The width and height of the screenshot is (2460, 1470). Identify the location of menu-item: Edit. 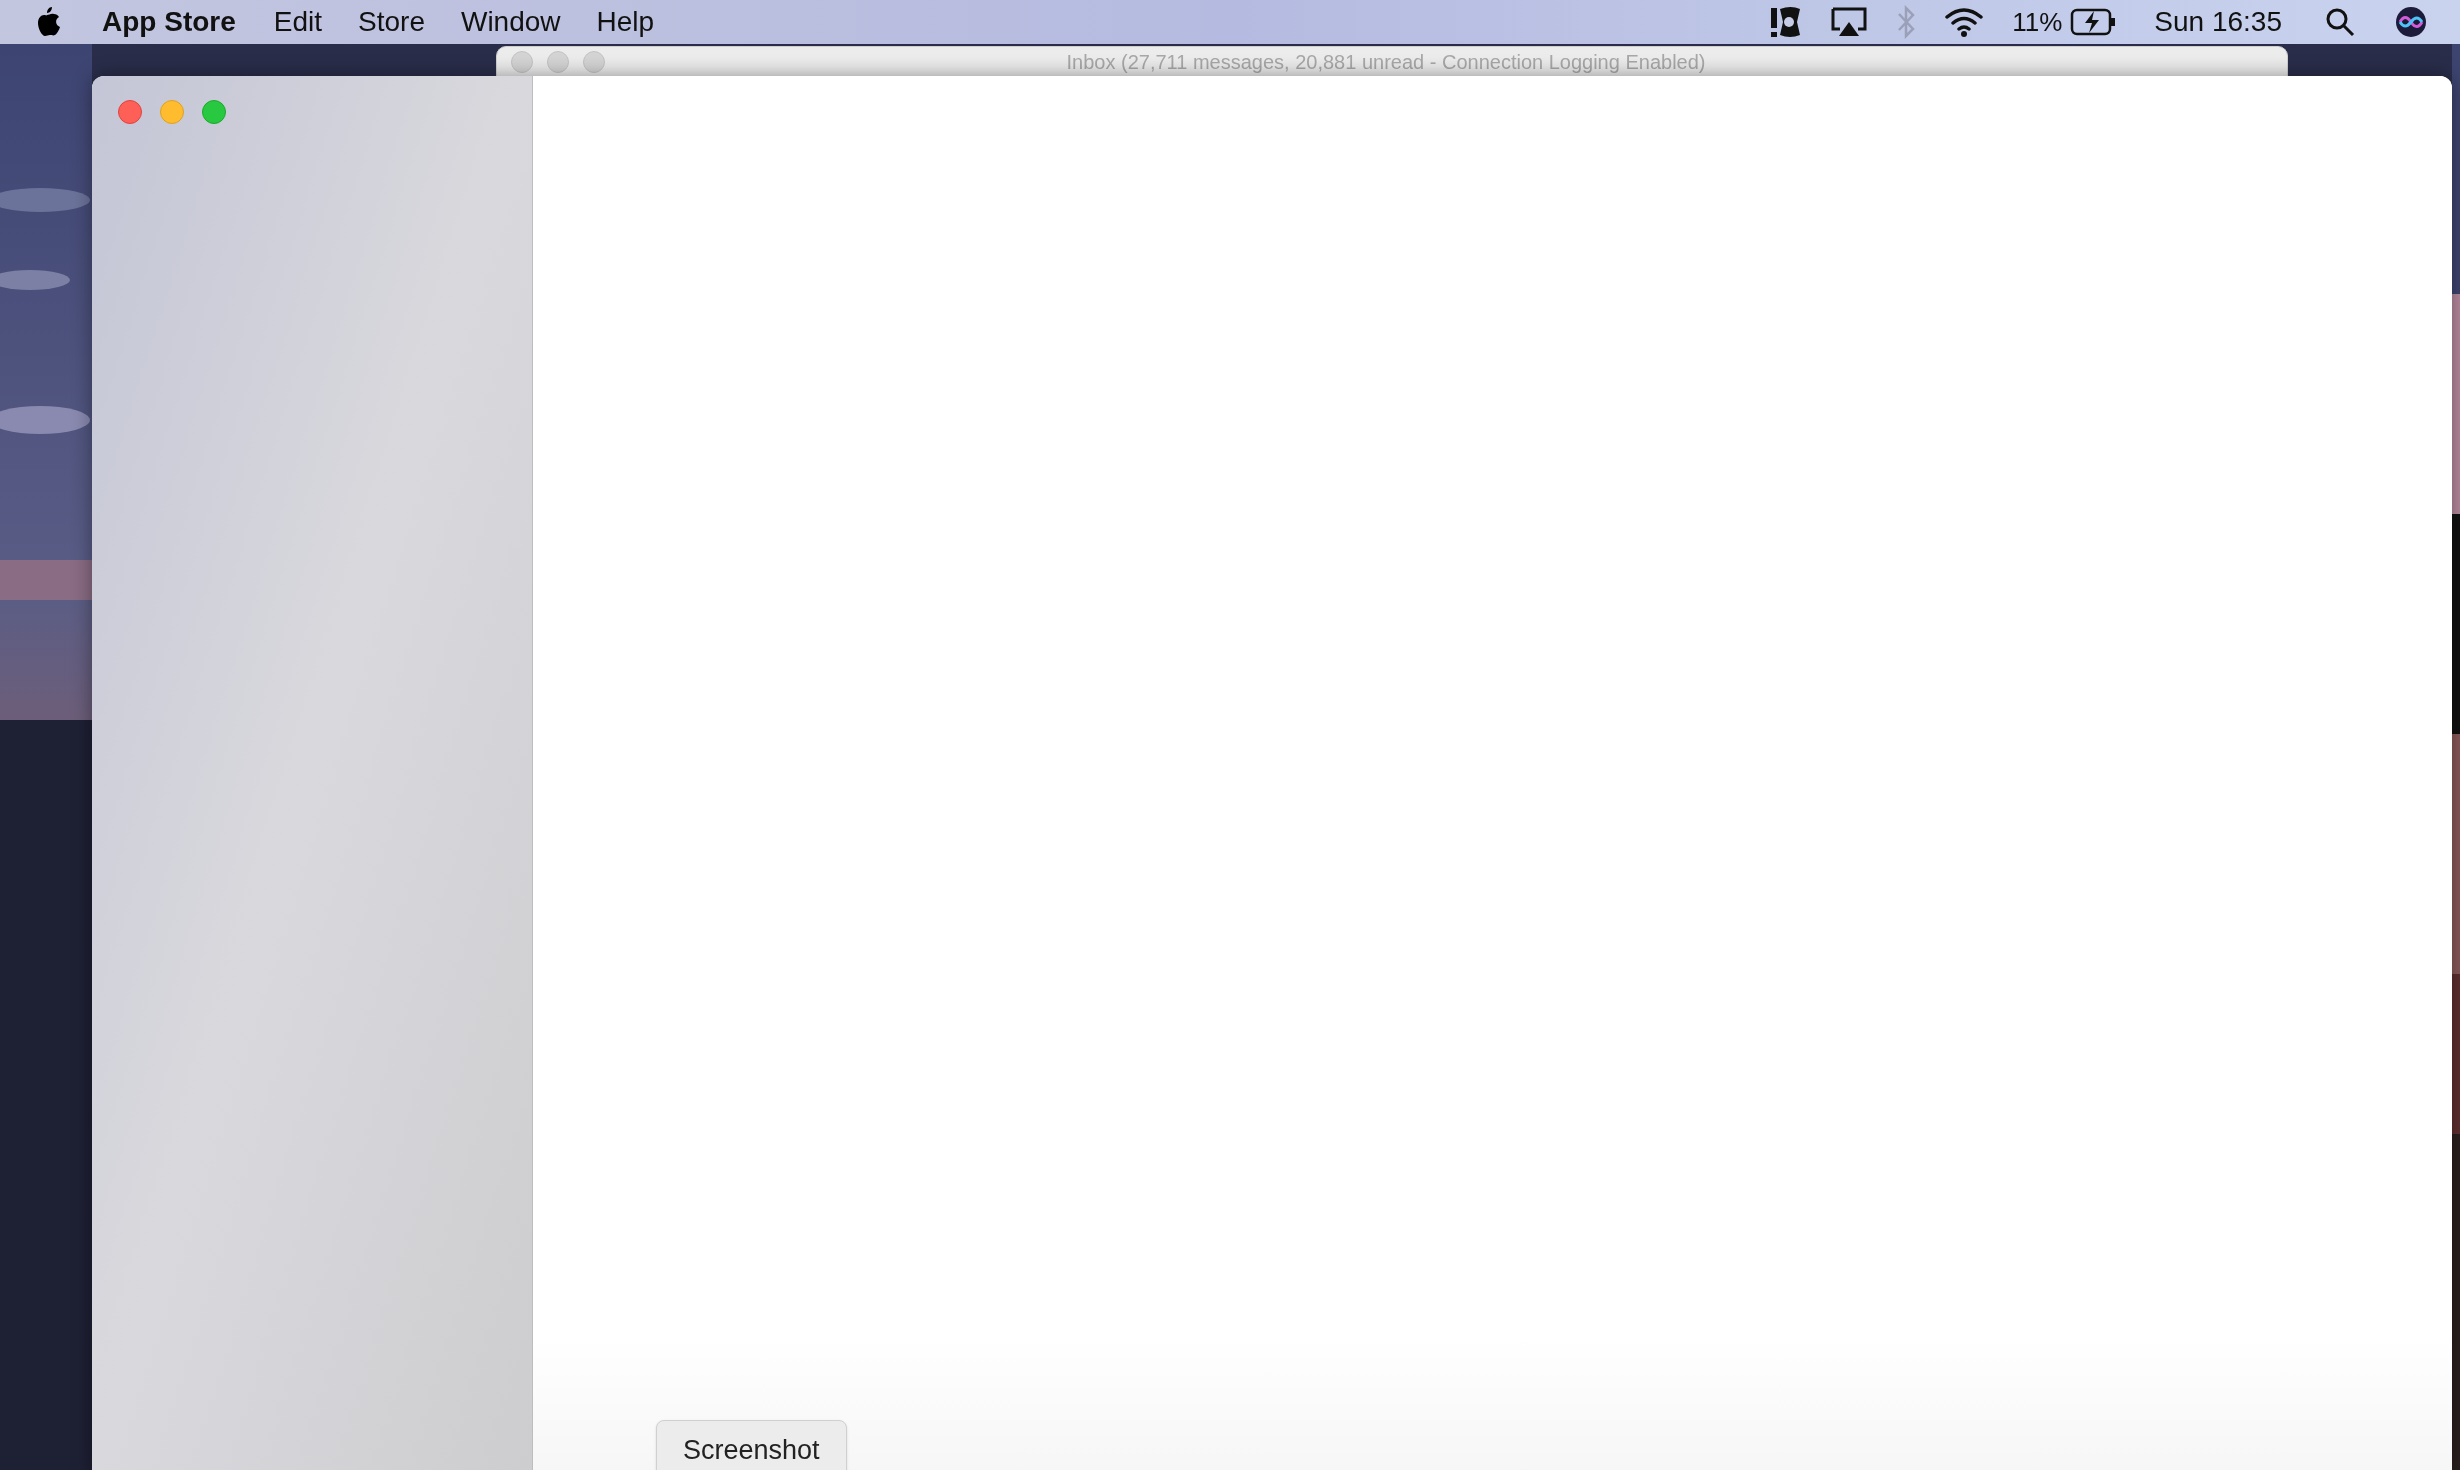
(298, 22).